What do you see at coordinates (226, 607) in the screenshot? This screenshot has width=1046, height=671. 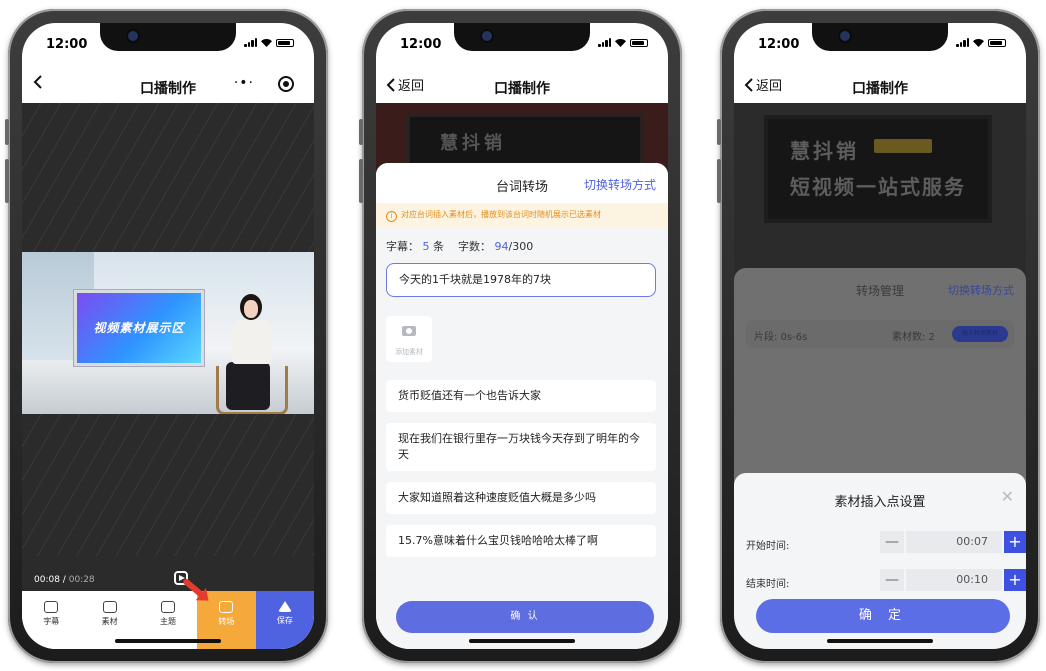 I see `transition-icon` at bounding box center [226, 607].